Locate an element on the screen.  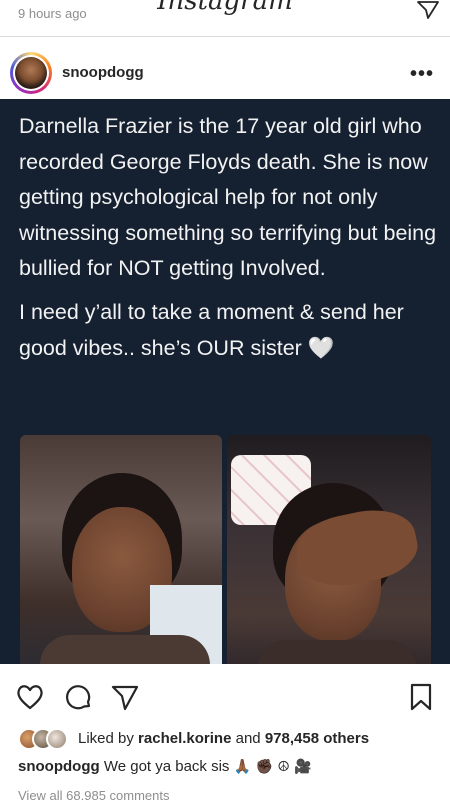
caption-username: snoopdogg is located at coordinates (59, 766).